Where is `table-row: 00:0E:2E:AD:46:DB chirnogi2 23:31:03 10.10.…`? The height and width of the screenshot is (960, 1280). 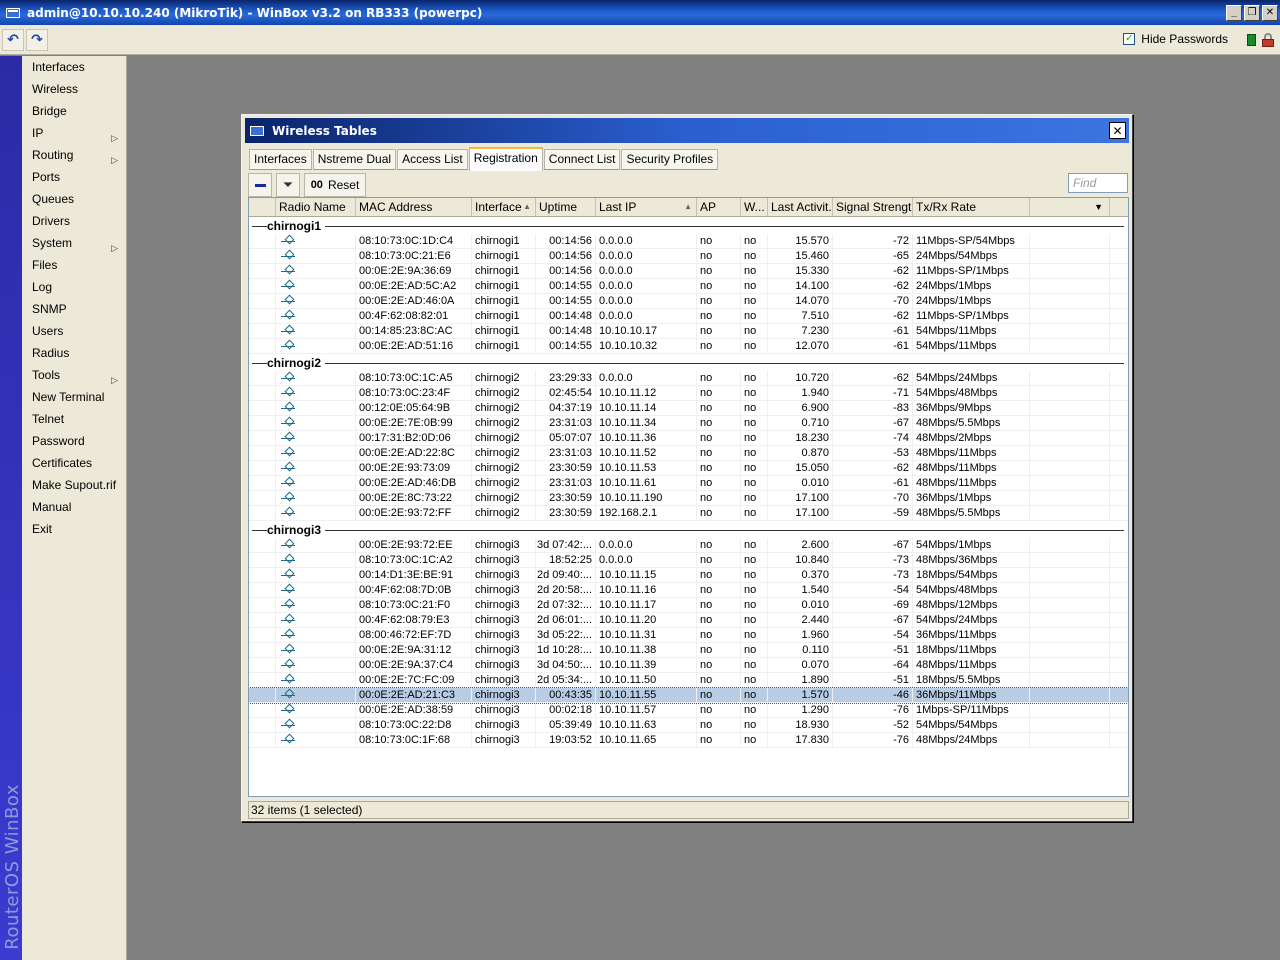
table-row: 00:0E:2E:AD:46:DB chirnogi2 23:31:03 10.10.… is located at coordinates (688, 483).